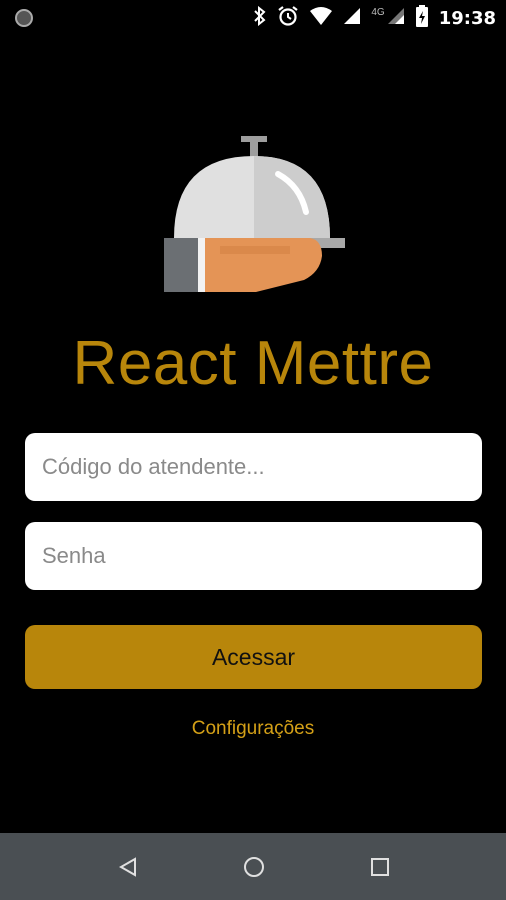  What do you see at coordinates (467, 18) in the screenshot?
I see `status-time: 19:38` at bounding box center [467, 18].